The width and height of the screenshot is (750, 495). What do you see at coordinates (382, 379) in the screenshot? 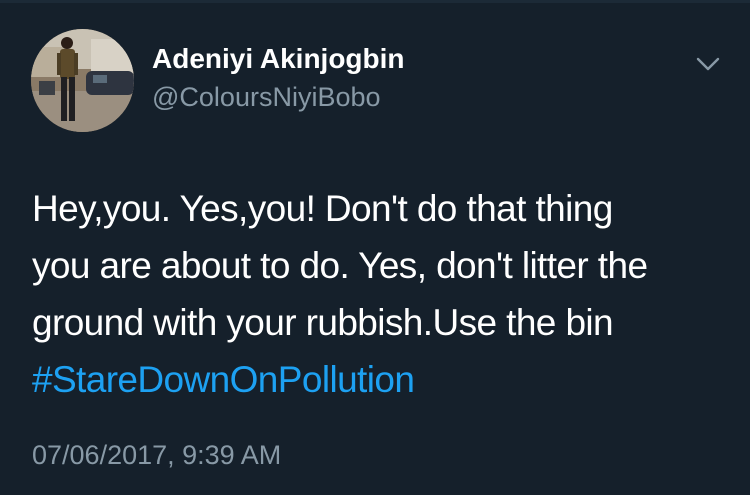
I see `hashtag-link: #StareDownOnPollution` at bounding box center [382, 379].